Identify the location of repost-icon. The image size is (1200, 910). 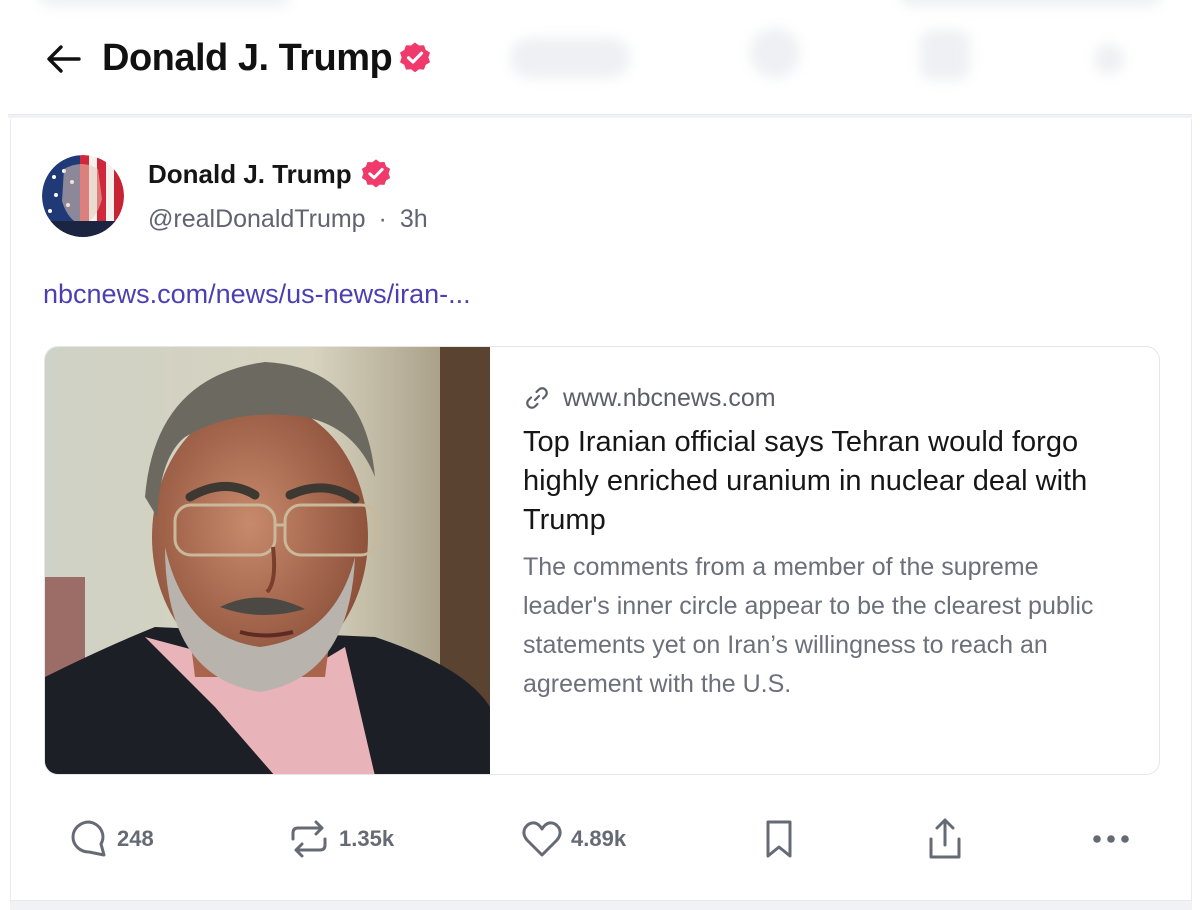
(309, 839).